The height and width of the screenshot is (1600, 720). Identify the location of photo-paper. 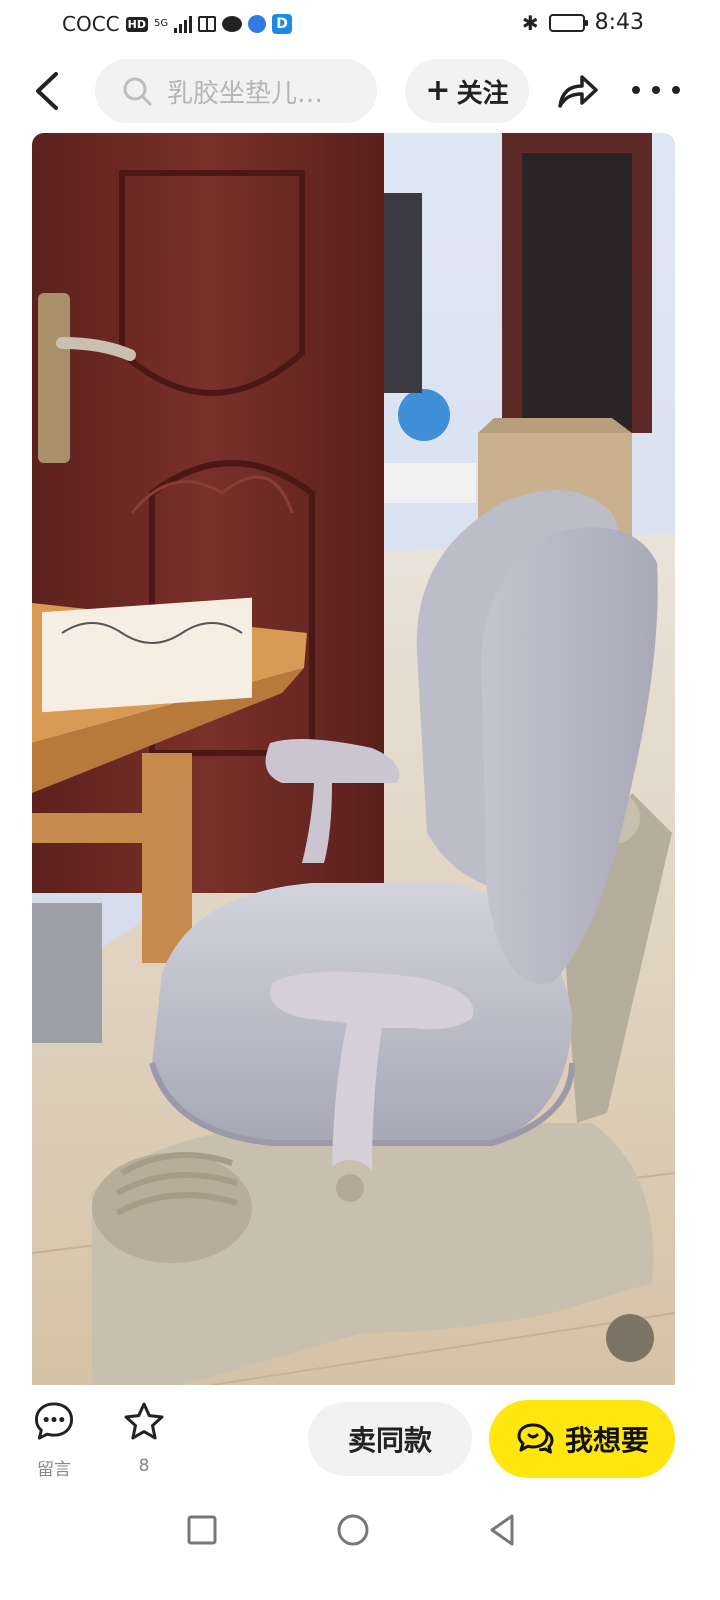
(147, 655).